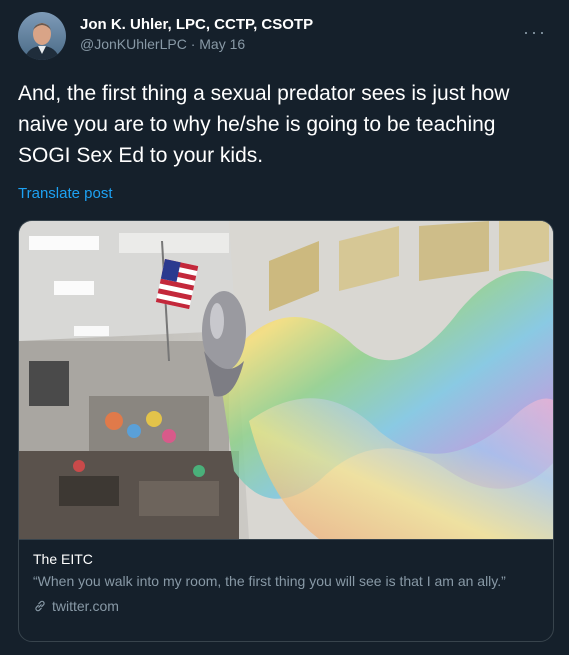 Image resolution: width=569 pixels, height=655 pixels. Describe the element at coordinates (63, 559) in the screenshot. I see `card-title: The EITC` at that location.